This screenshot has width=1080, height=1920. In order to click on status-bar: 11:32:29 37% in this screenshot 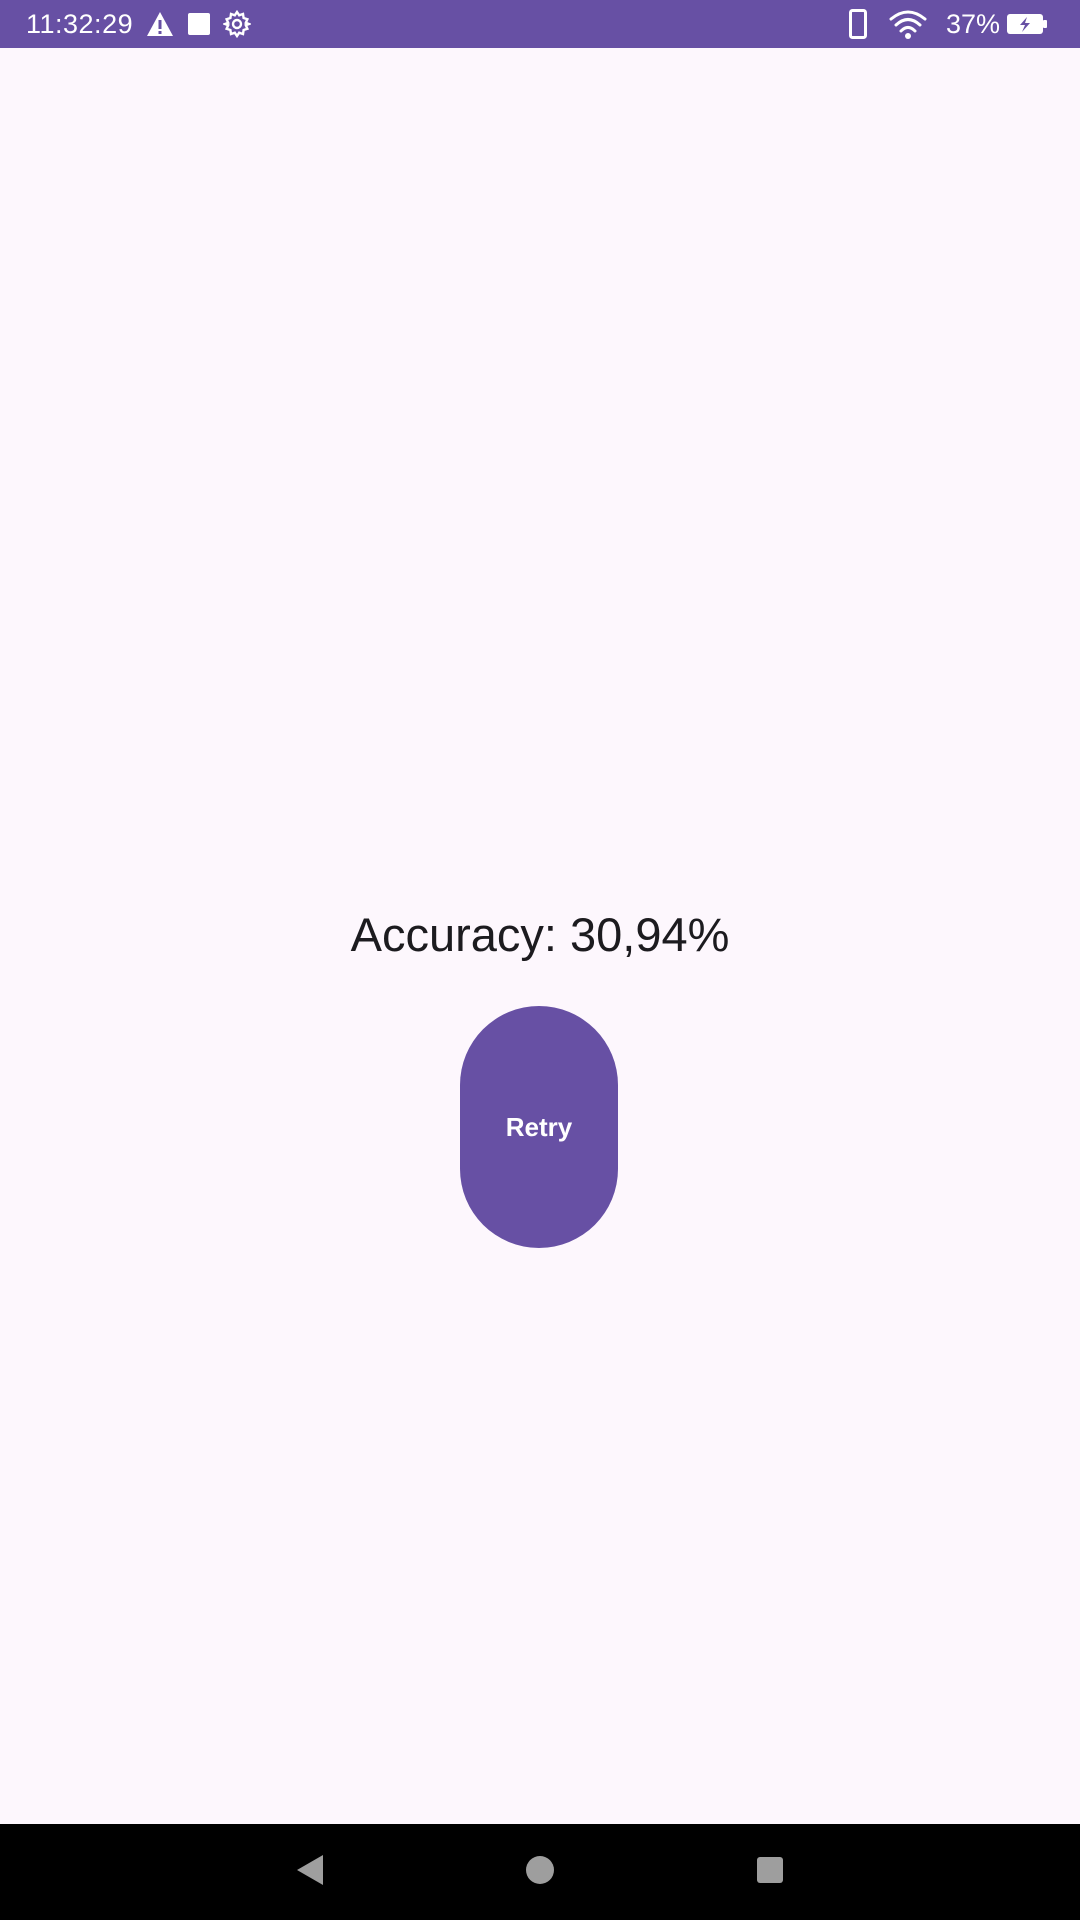, I will do `click(540, 24)`.